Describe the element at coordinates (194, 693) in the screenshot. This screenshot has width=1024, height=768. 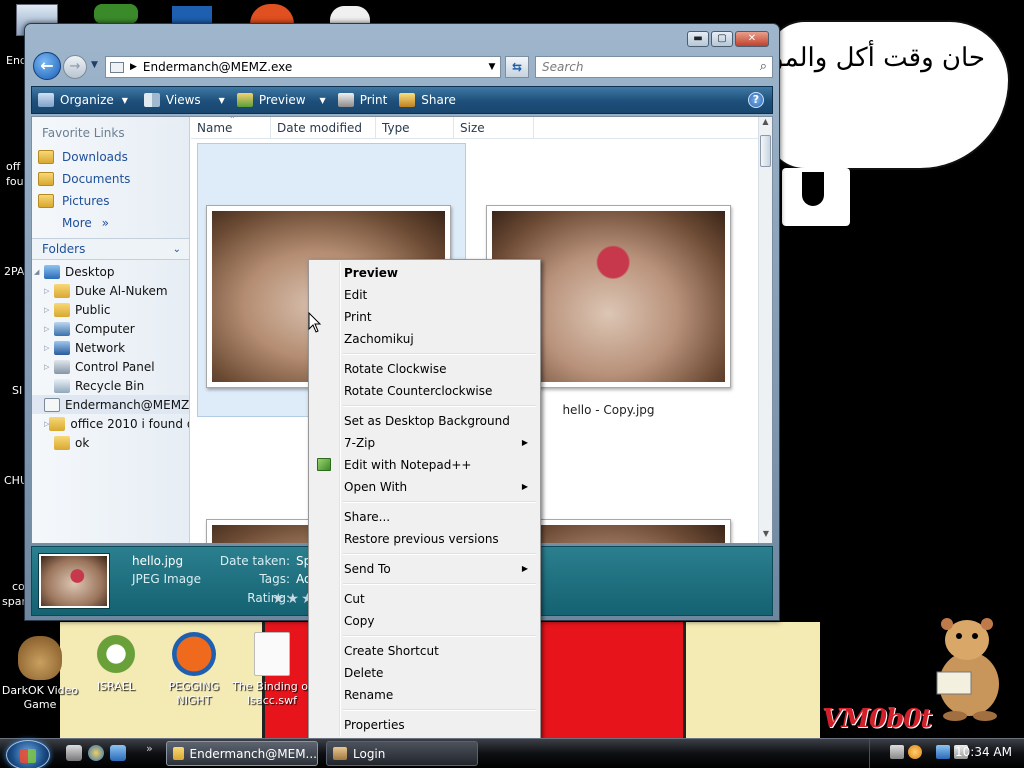
I see `desktop-icon-label: PEGGING NIGHT` at that location.